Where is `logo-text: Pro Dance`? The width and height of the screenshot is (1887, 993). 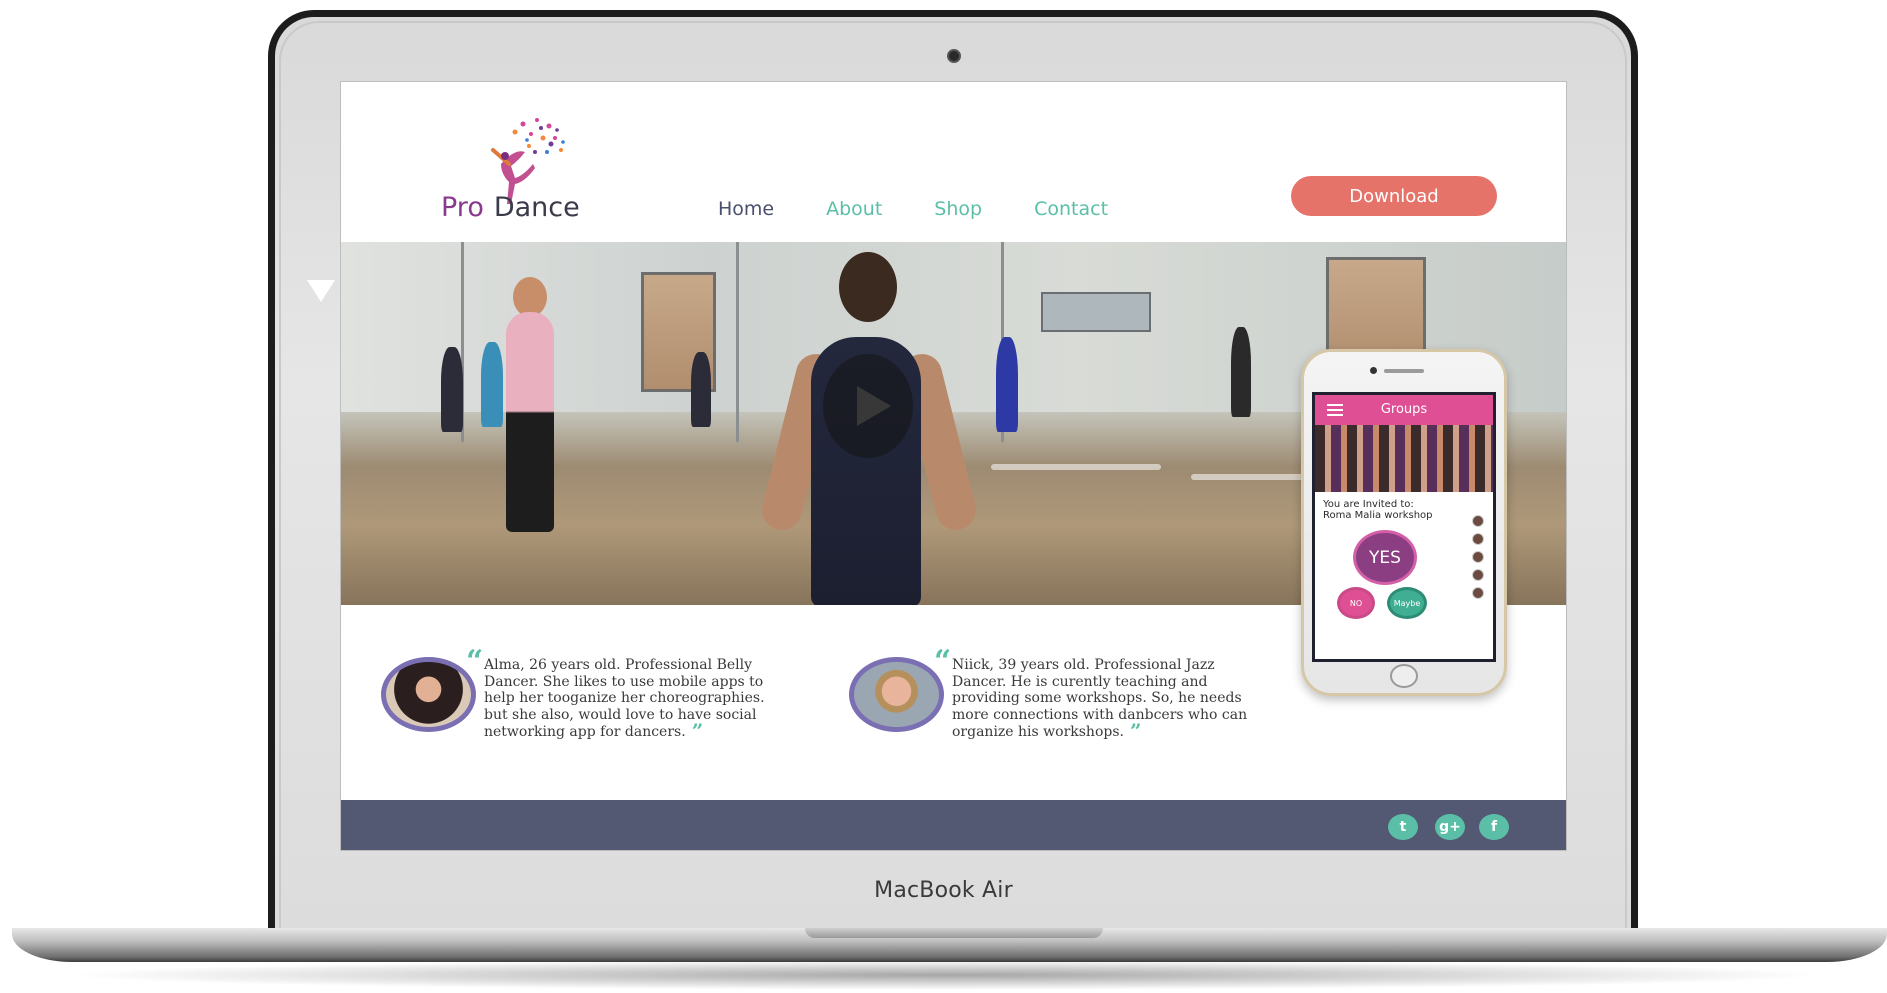
logo-text: Pro Dance is located at coordinates (510, 207).